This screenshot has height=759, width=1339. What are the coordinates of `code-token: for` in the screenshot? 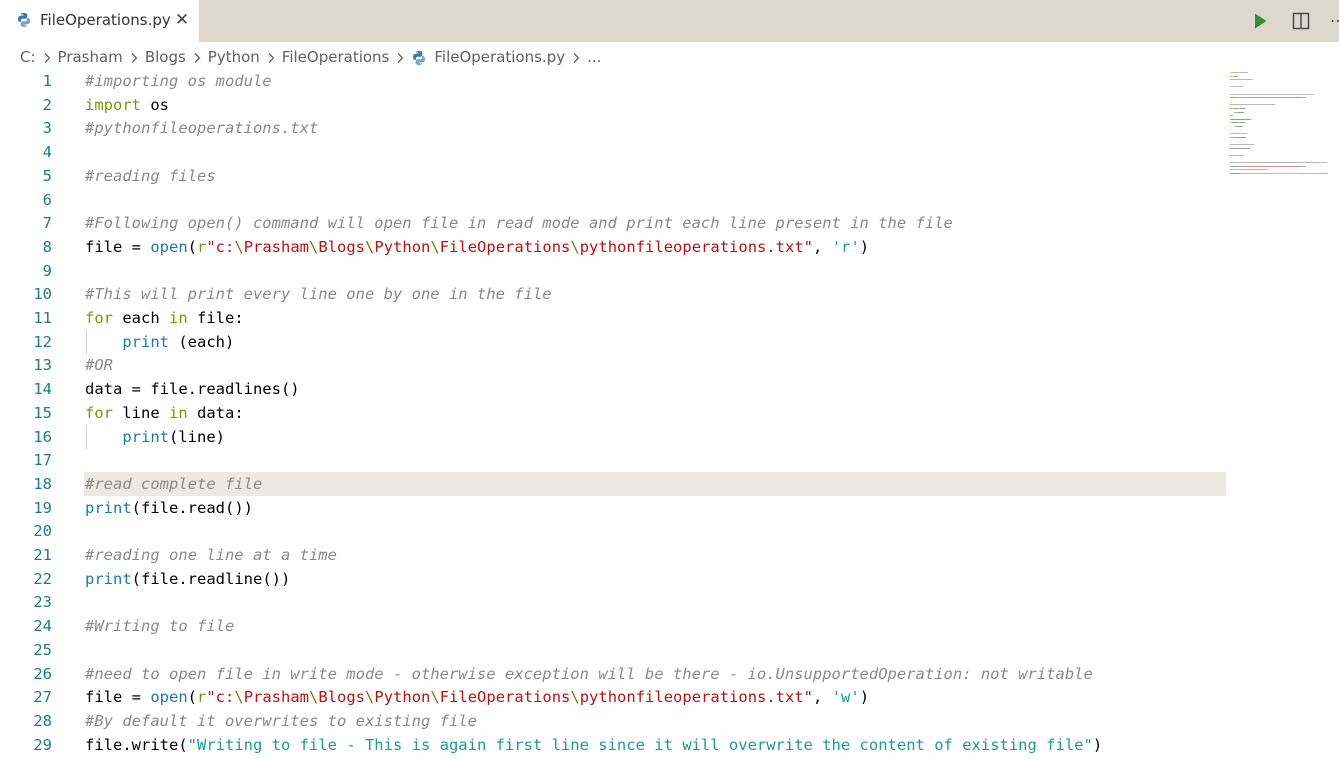 It's located at (99, 412).